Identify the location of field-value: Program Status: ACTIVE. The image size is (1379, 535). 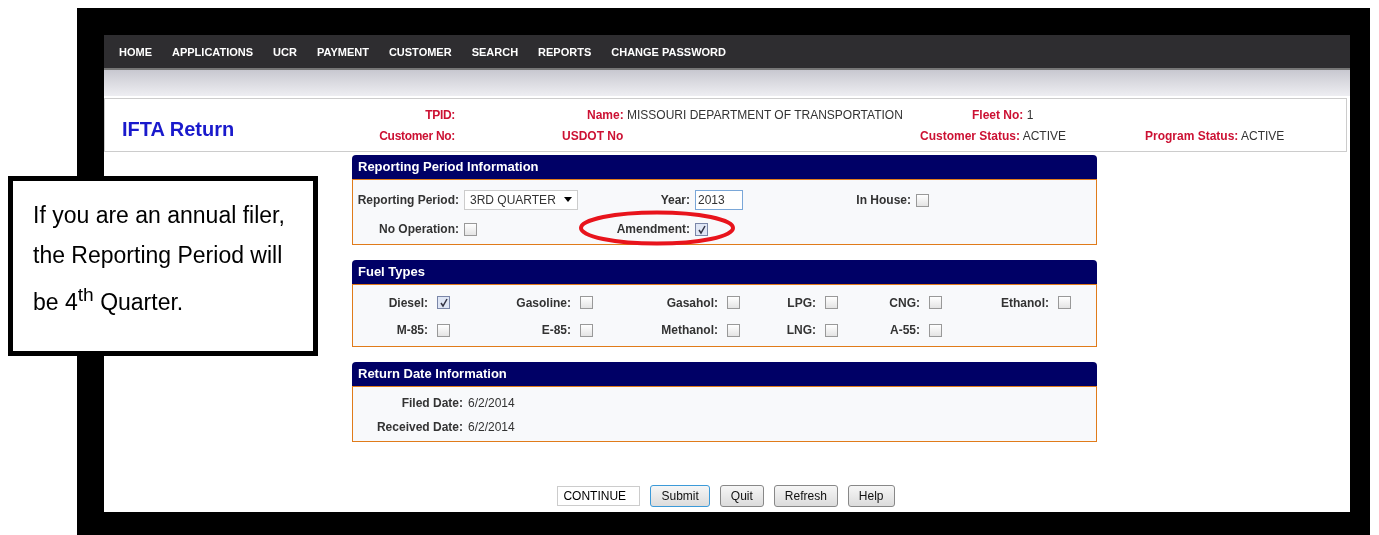
(1215, 135).